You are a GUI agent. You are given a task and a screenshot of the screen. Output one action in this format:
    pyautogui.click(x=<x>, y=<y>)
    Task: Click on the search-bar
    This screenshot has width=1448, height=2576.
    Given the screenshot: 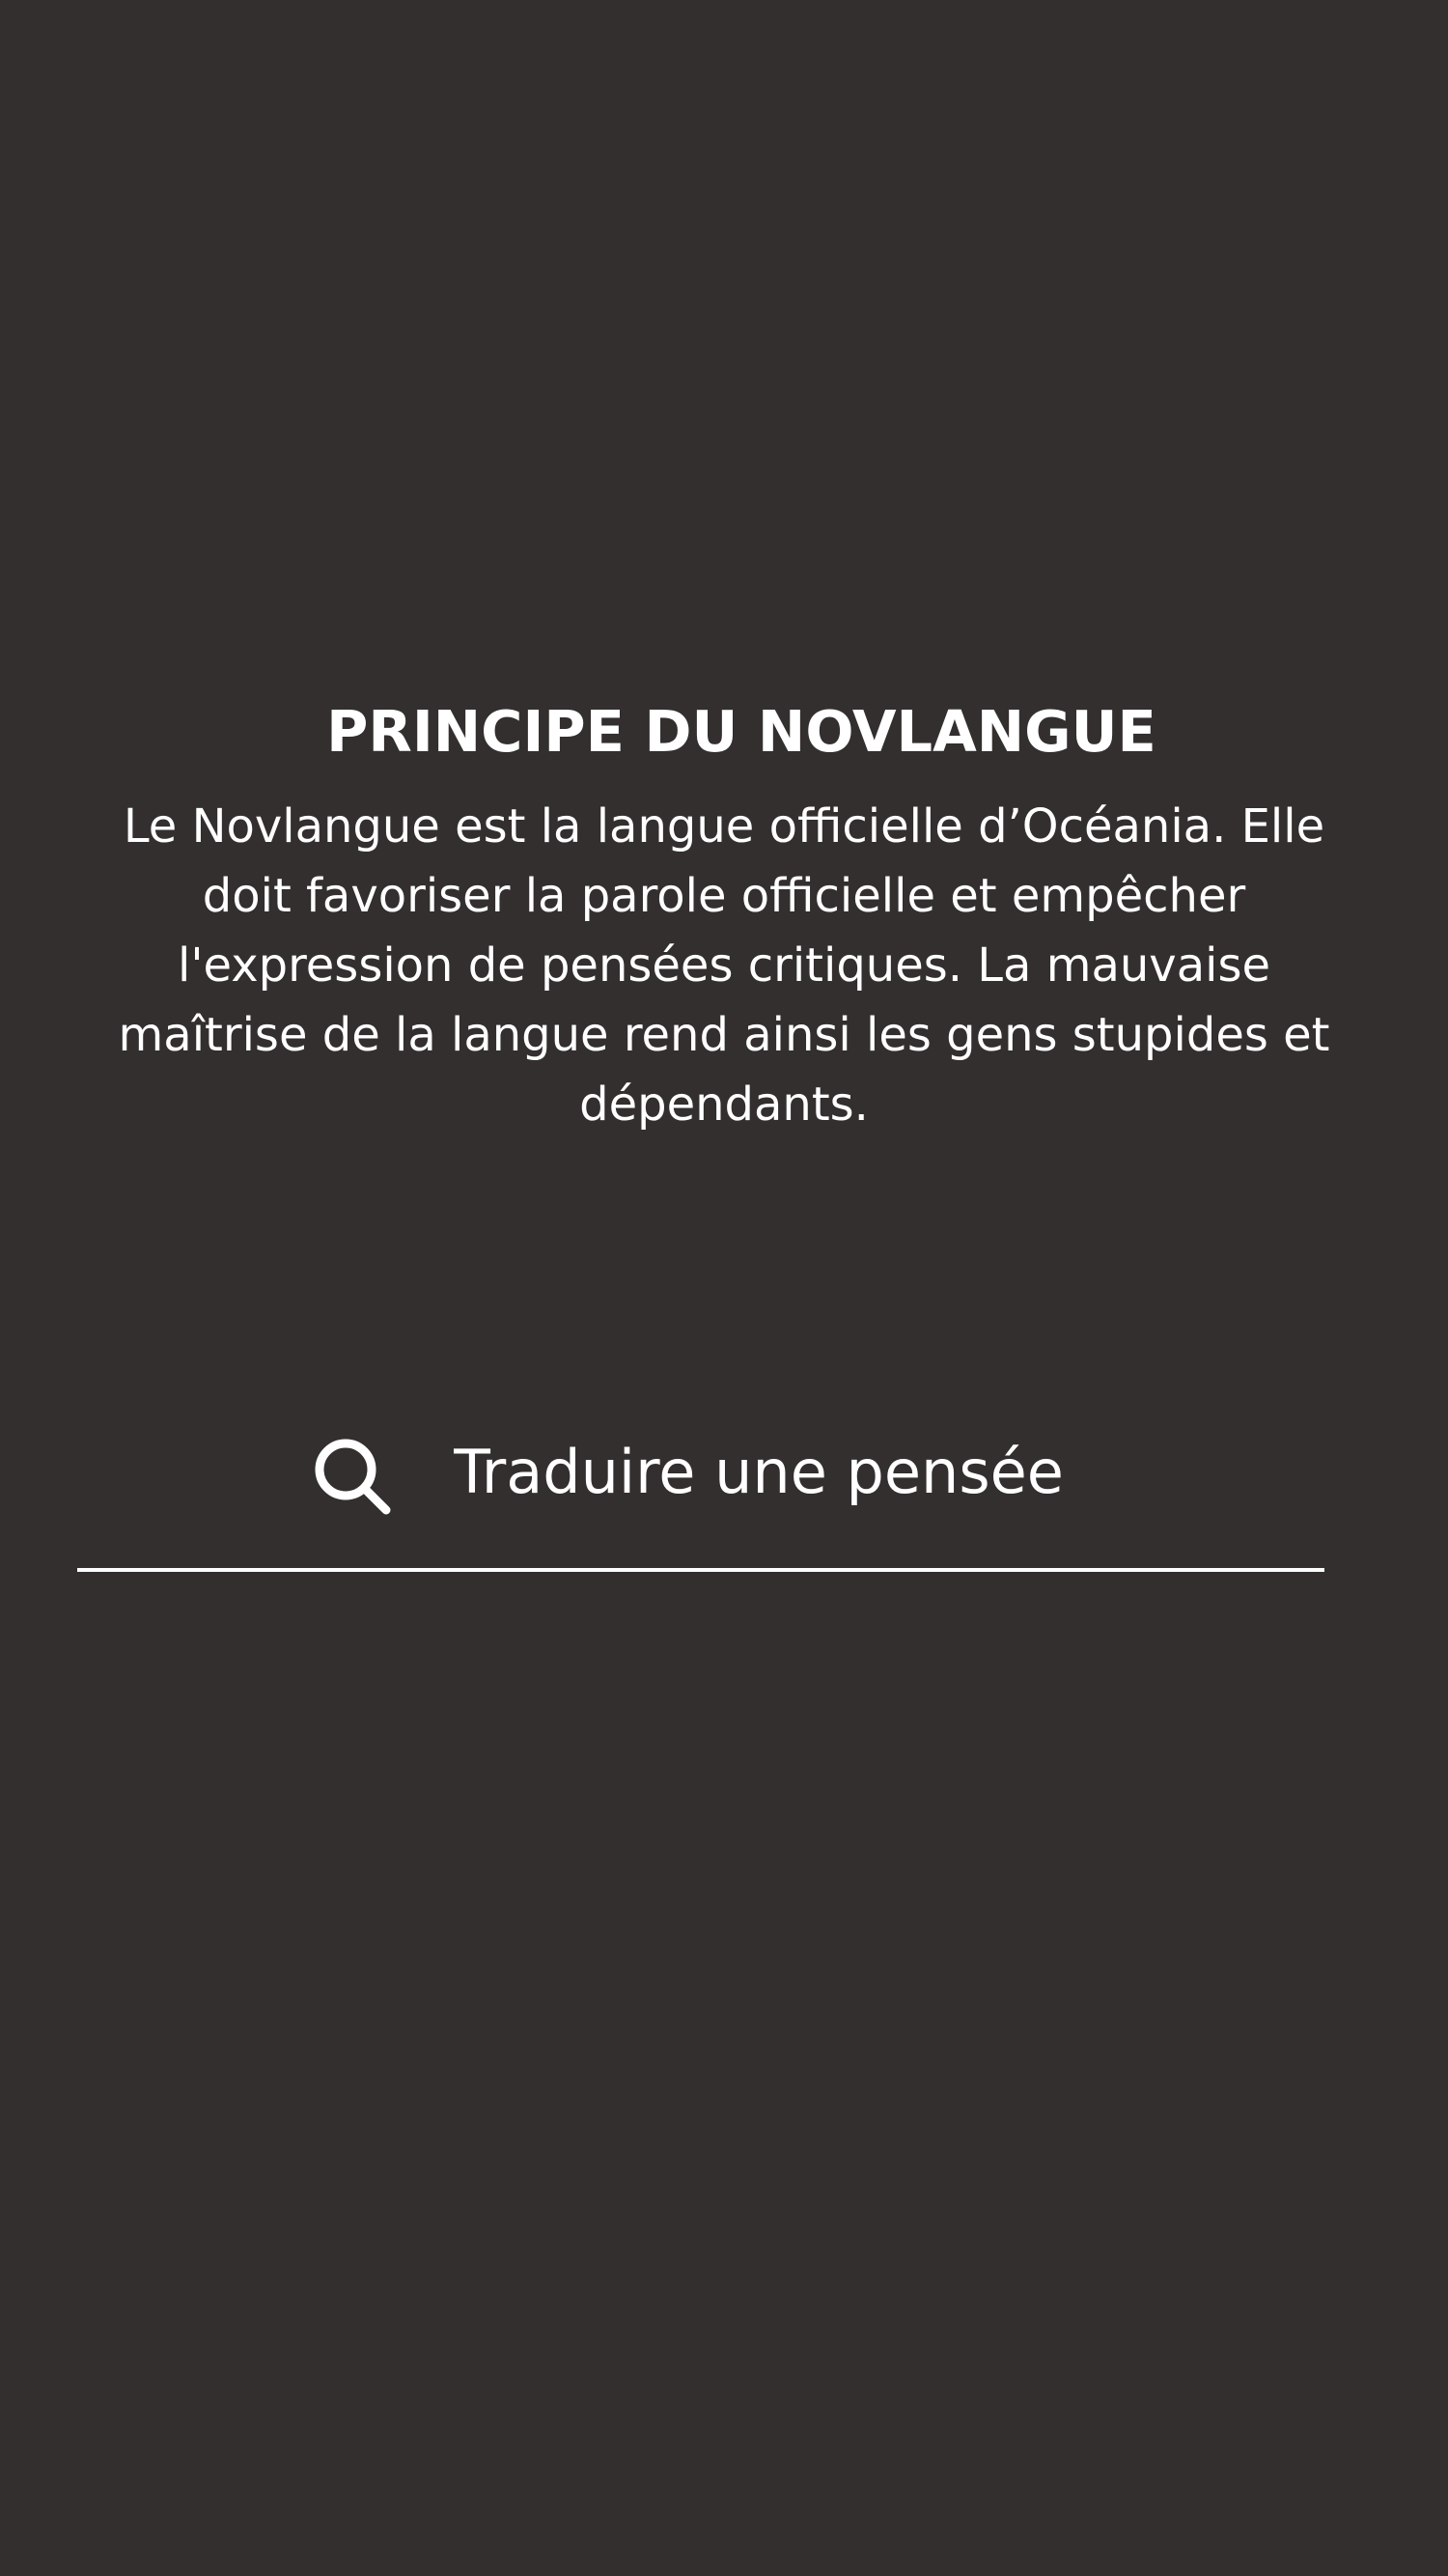 What is the action you would take?
    pyautogui.click(x=701, y=1491)
    